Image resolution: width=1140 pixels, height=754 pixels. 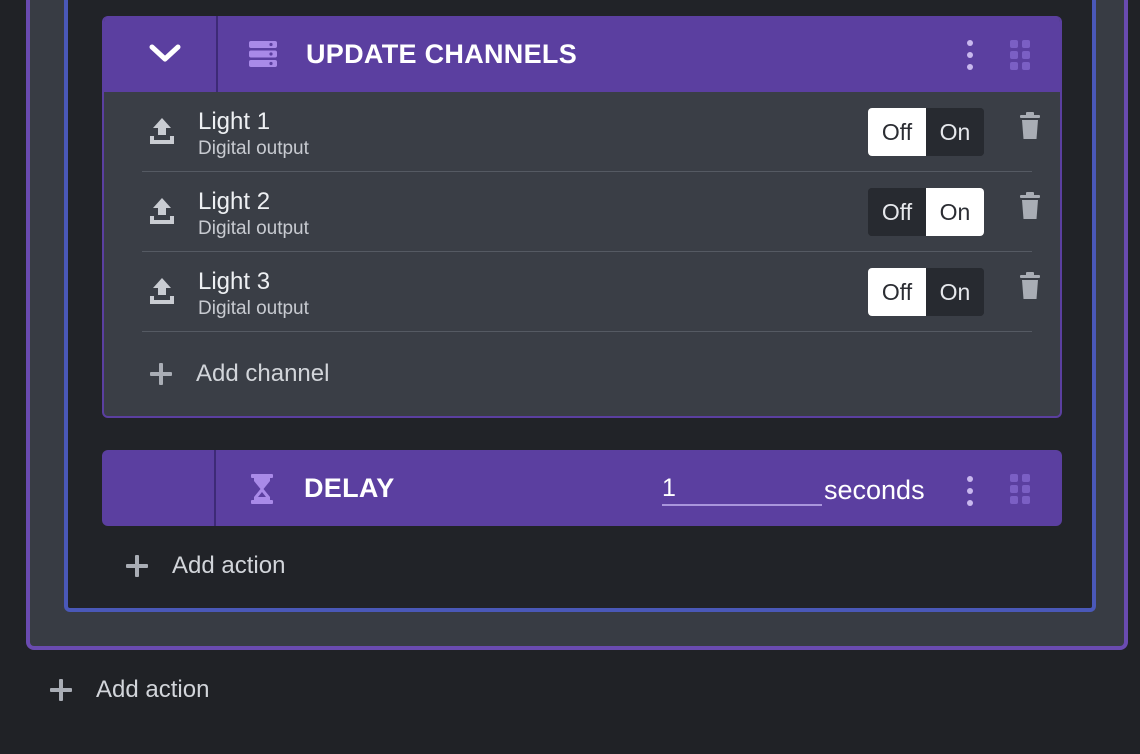 I want to click on delay-seconds-input, so click(x=742, y=489).